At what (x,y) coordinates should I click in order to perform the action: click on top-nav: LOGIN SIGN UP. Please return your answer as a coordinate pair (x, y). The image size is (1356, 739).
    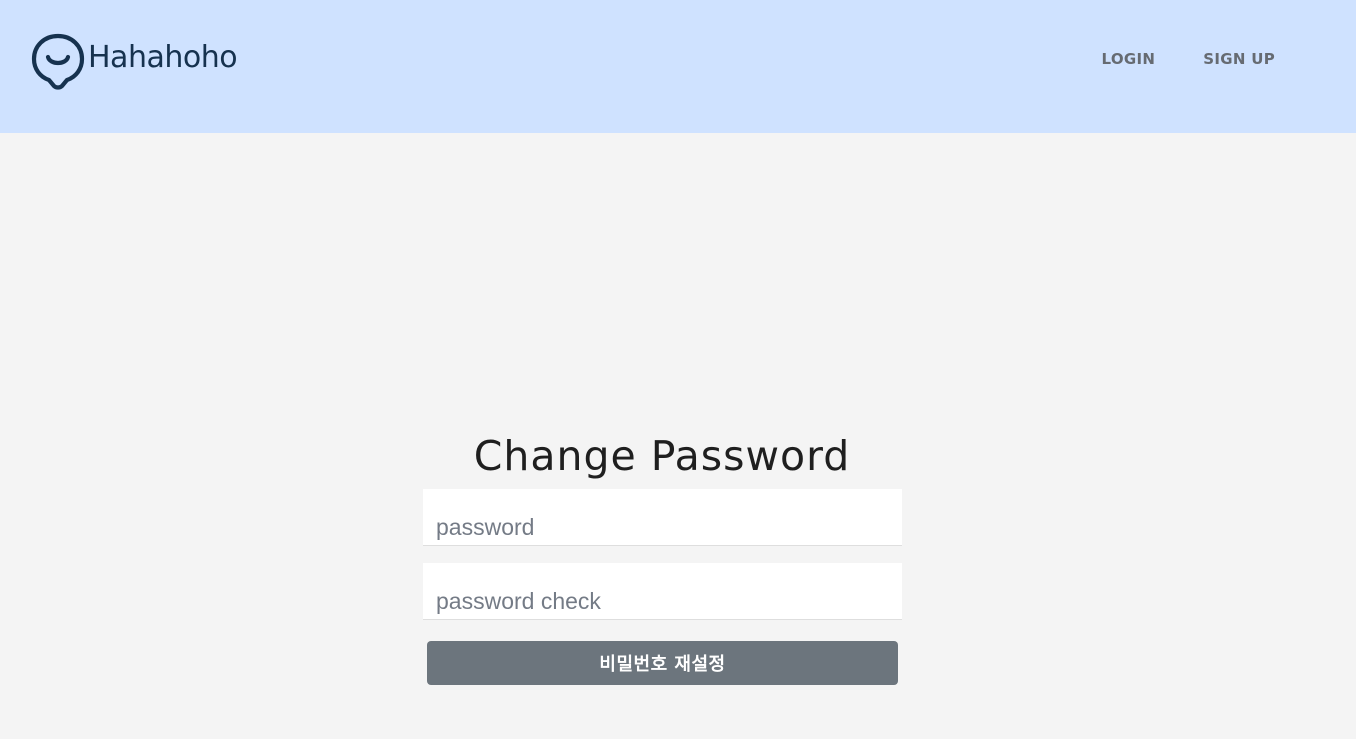
    Looking at the image, I should click on (1188, 59).